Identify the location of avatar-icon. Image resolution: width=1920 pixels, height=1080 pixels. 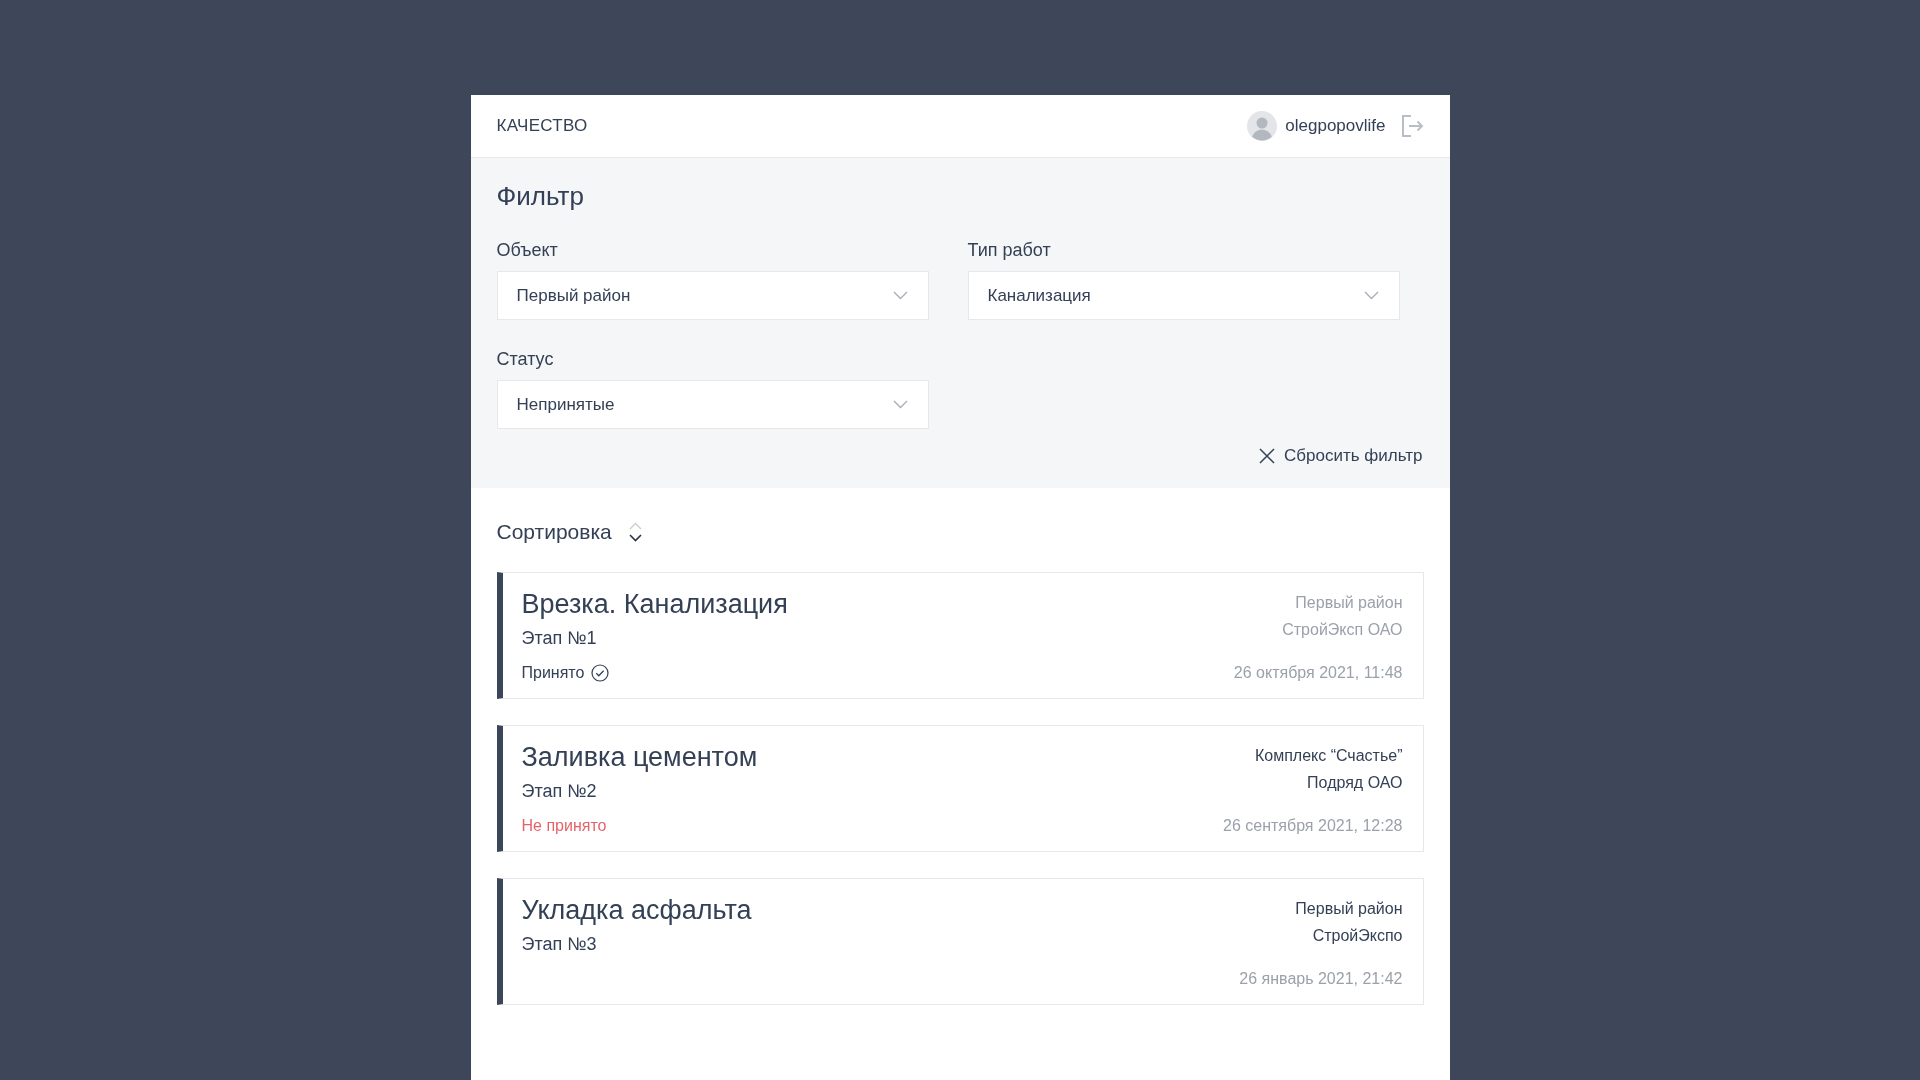
(1262, 126).